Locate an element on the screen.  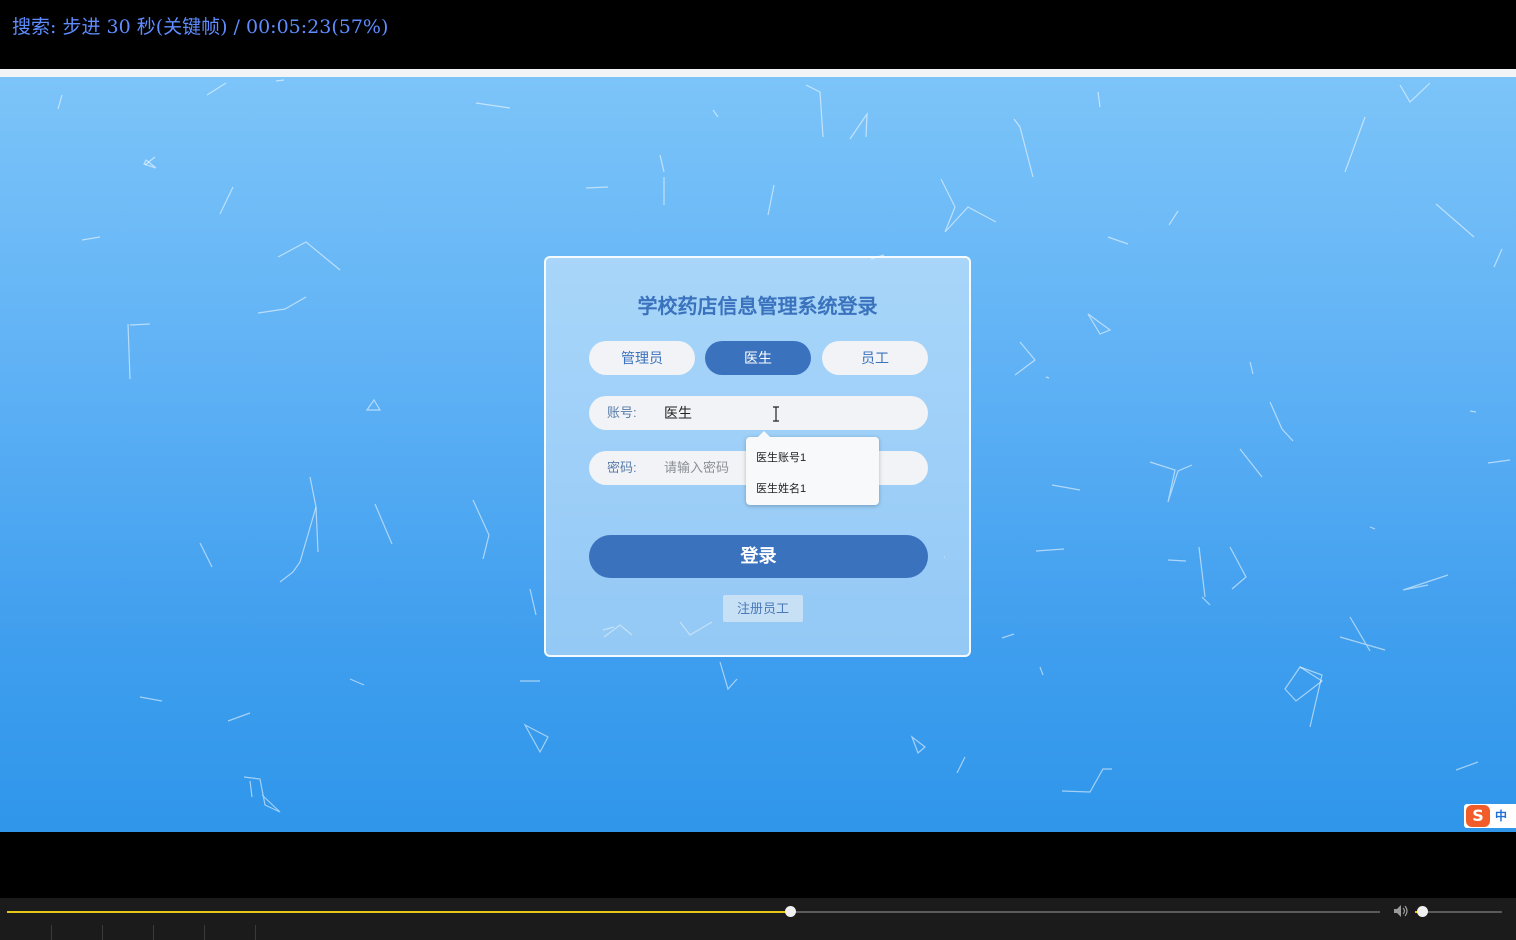
role-tab-admin: 管理员 is located at coordinates (642, 358).